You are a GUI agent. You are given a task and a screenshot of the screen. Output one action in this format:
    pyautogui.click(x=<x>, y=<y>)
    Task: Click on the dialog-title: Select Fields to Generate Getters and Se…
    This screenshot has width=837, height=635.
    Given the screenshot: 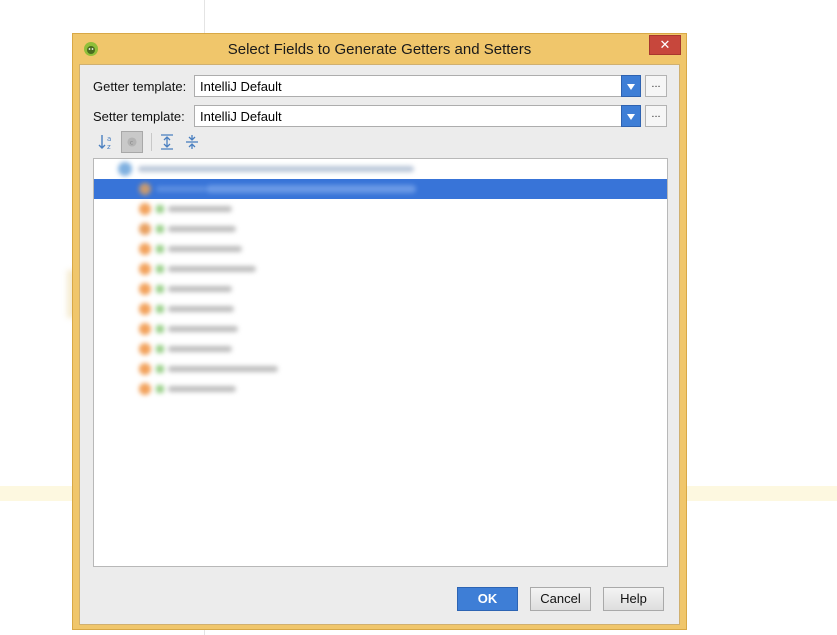 What is the action you would take?
    pyautogui.click(x=379, y=49)
    